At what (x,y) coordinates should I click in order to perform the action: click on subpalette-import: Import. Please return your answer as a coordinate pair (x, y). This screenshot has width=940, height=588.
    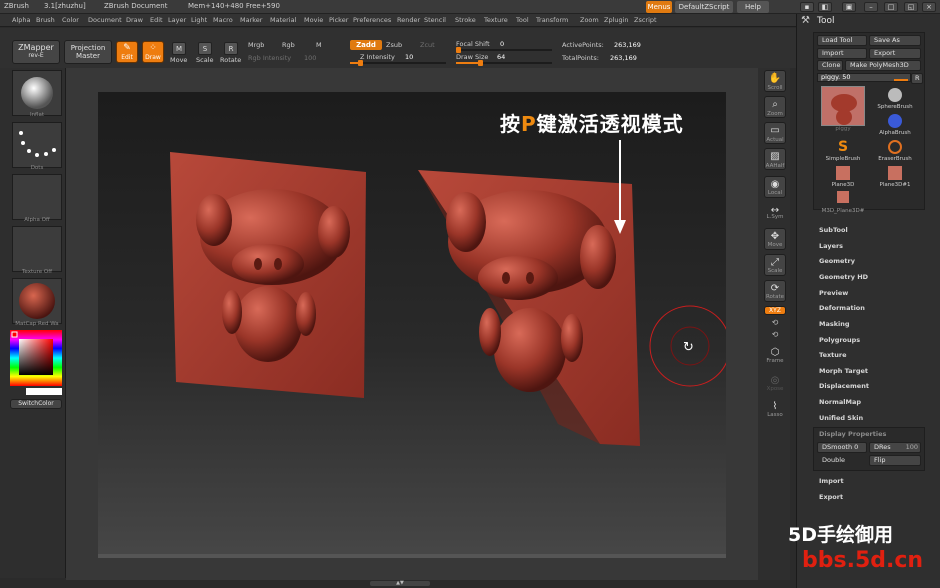
    Looking at the image, I should click on (831, 481).